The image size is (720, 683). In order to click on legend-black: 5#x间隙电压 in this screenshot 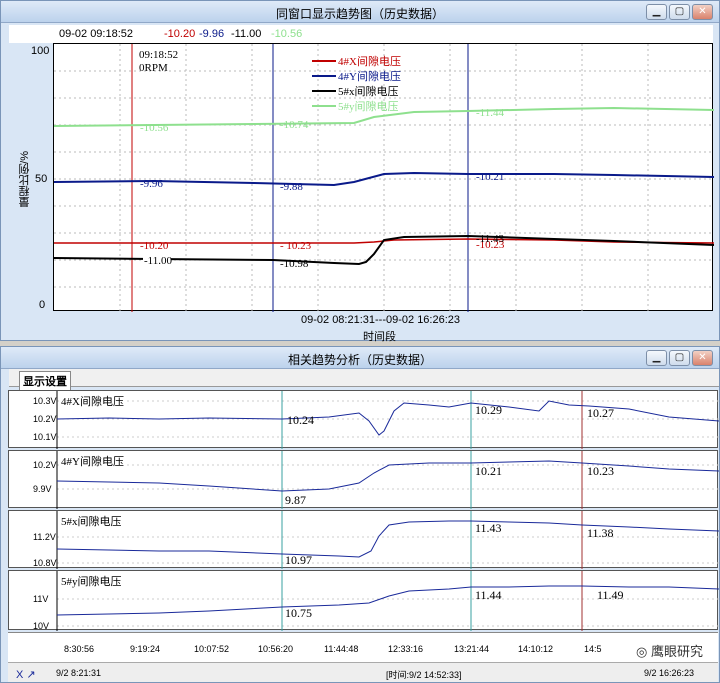, I will do `click(368, 91)`.